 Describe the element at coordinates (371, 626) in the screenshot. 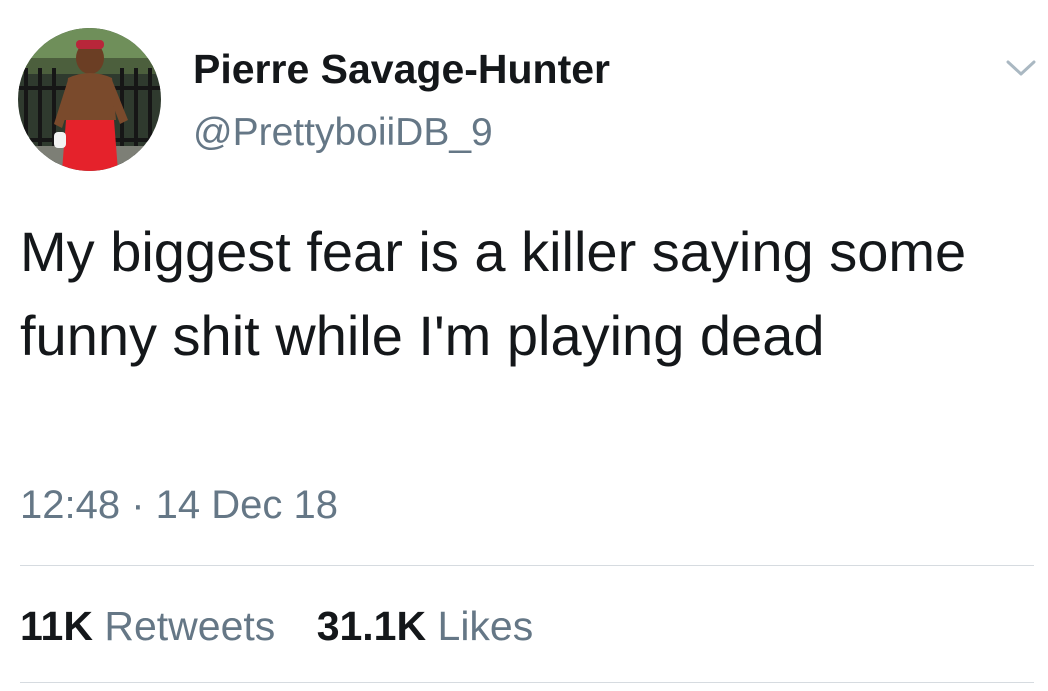

I see `likes-count: 31.1K` at that location.